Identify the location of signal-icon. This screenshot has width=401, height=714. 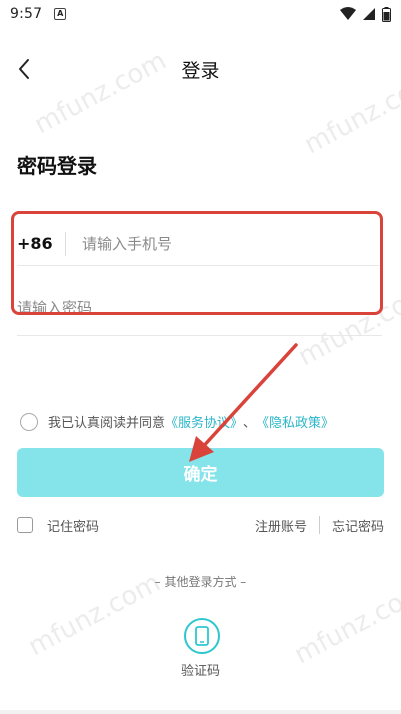
(369, 14).